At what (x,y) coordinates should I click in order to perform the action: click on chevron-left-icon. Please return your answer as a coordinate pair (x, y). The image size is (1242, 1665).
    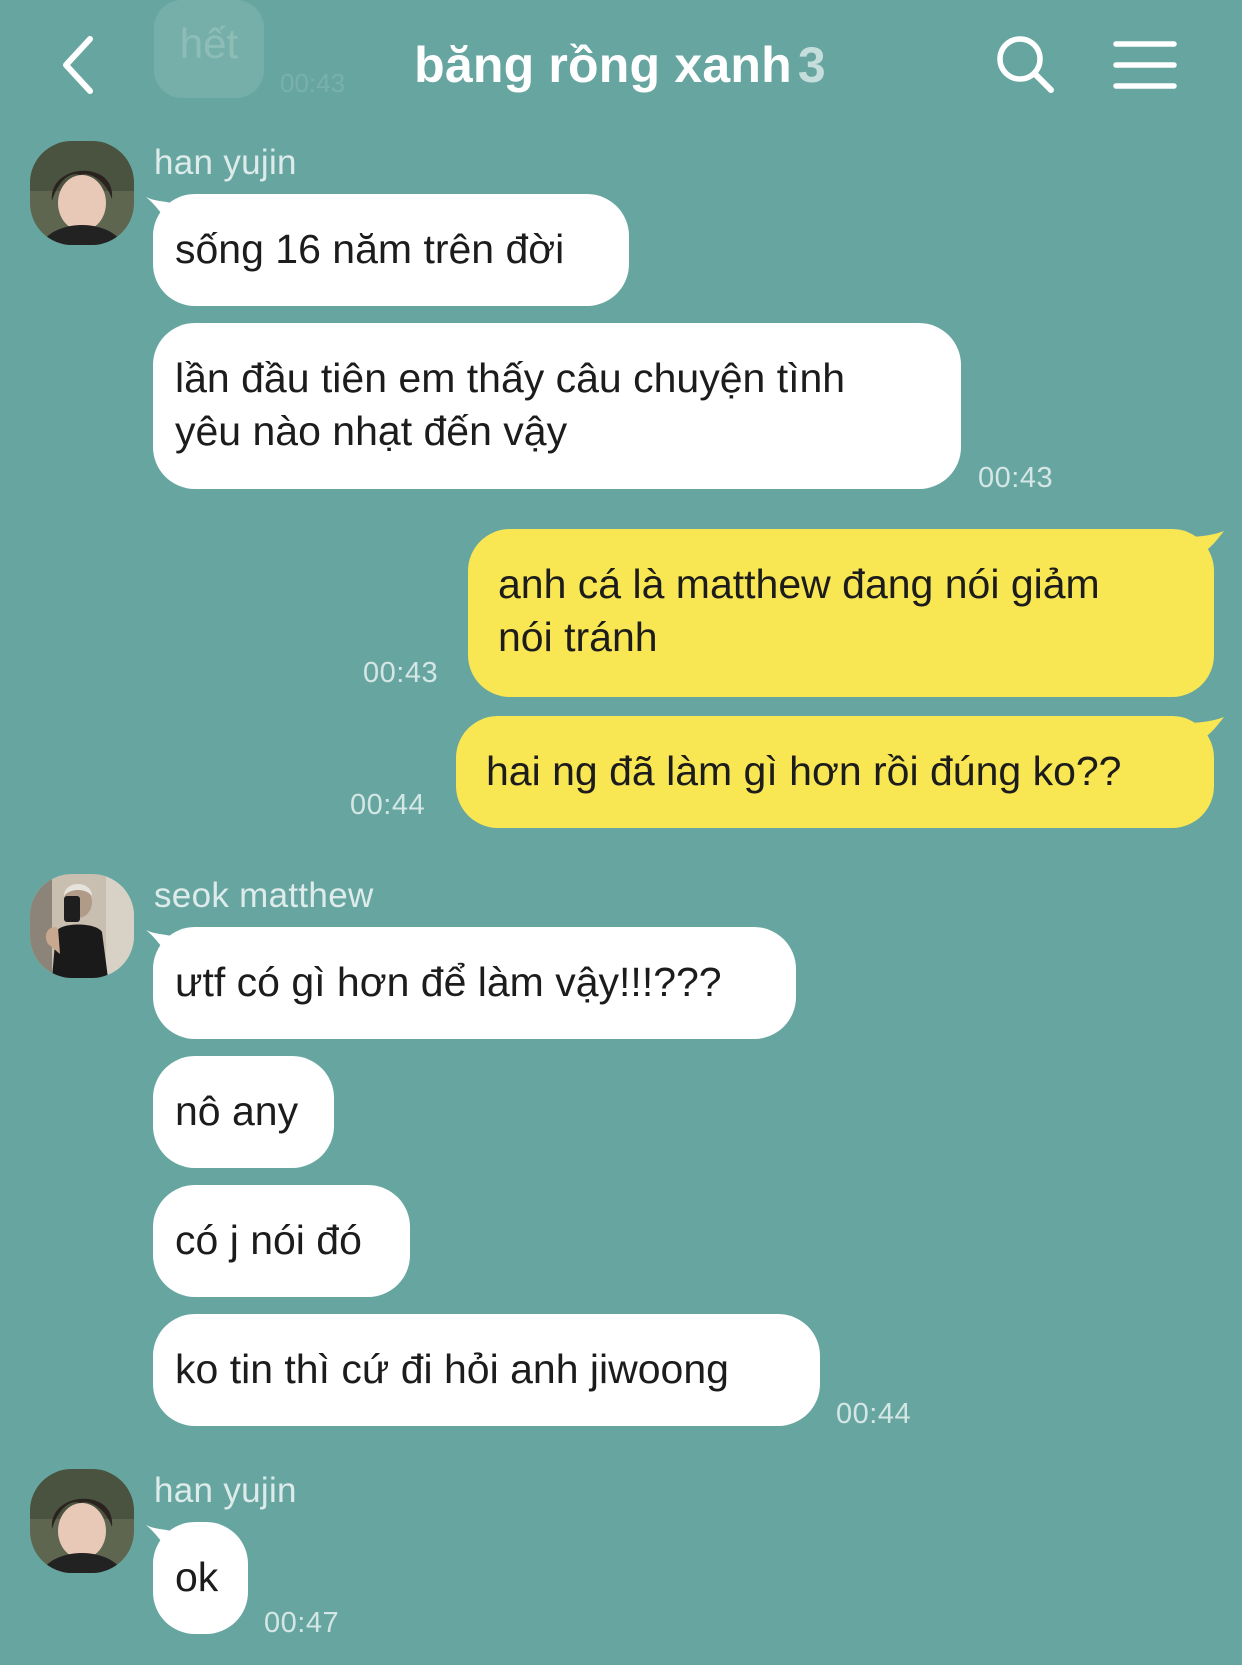
    Looking at the image, I should click on (78, 65).